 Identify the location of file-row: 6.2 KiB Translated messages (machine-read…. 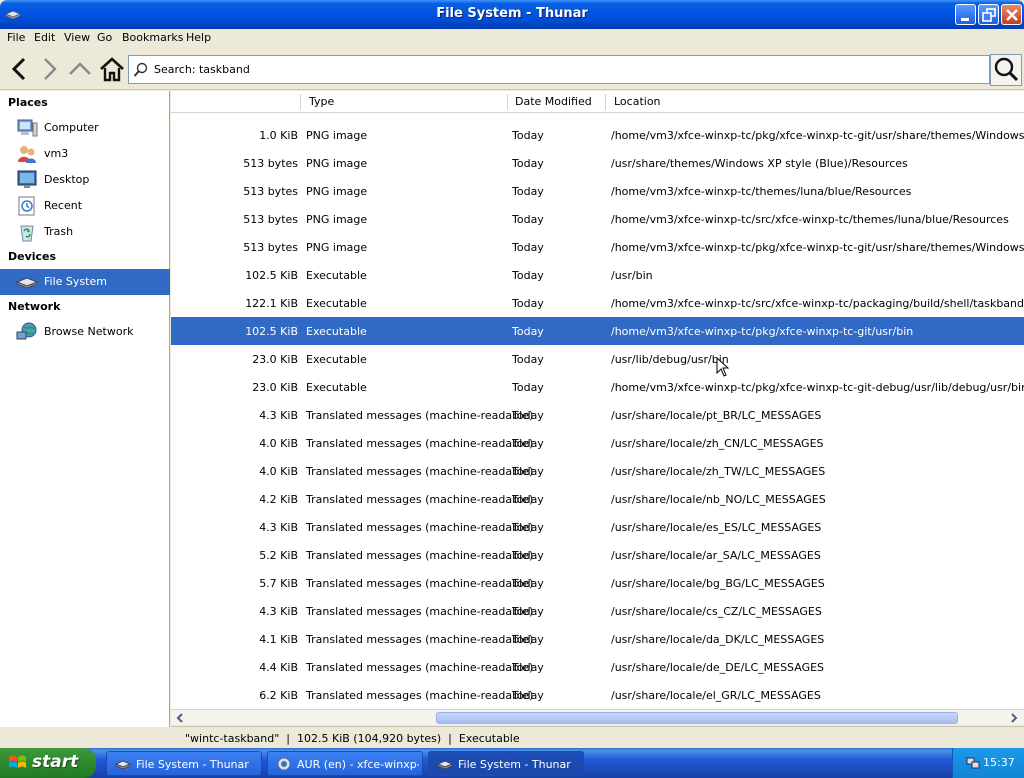
(597, 695).